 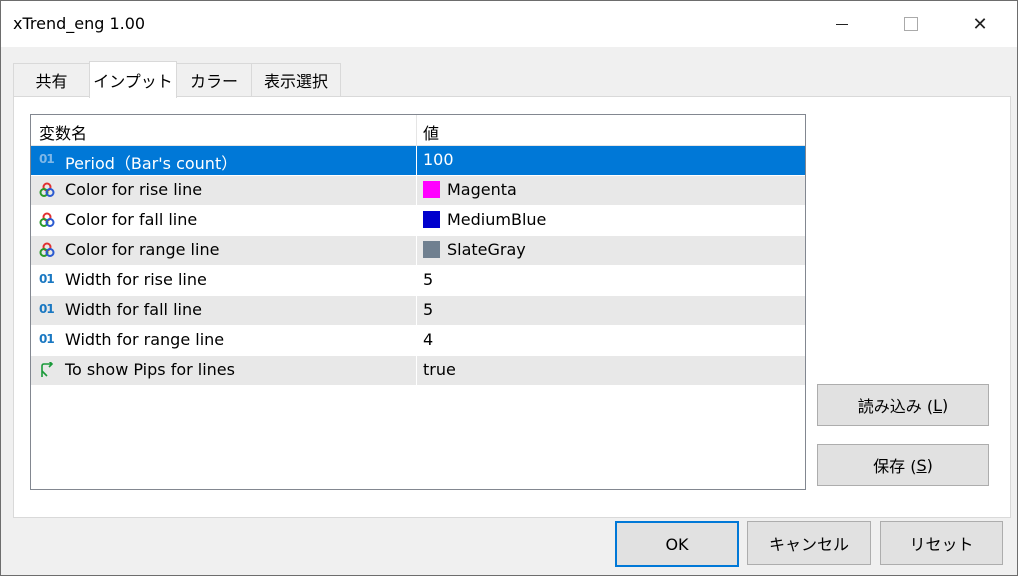 I want to click on load-button: 読み込み (L), so click(x=903, y=405).